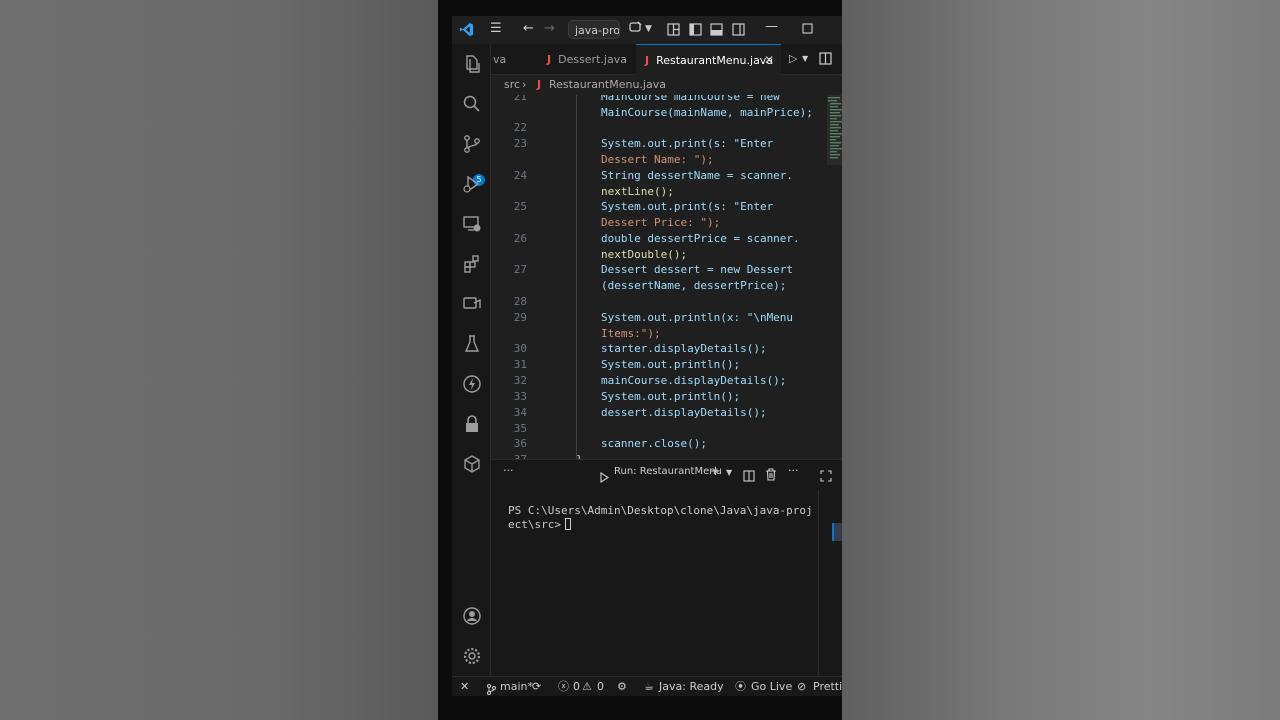 The width and height of the screenshot is (1280, 720). I want to click on tab-restaurantmenu-java: J RestaurantMenu.java ✕, so click(708, 59).